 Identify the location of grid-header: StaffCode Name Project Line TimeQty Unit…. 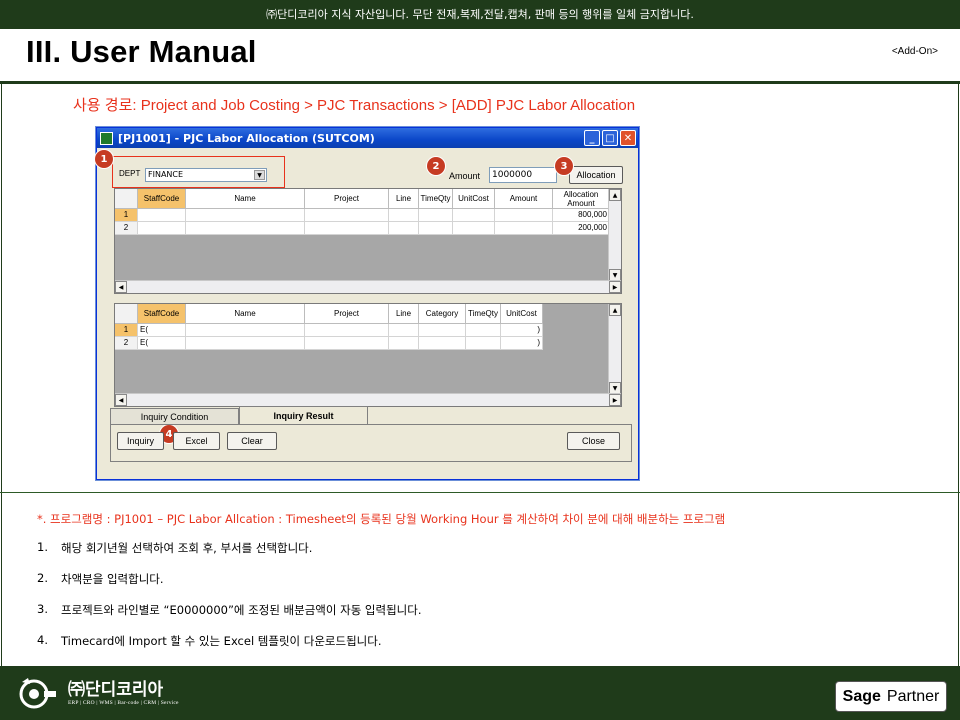
(362, 199).